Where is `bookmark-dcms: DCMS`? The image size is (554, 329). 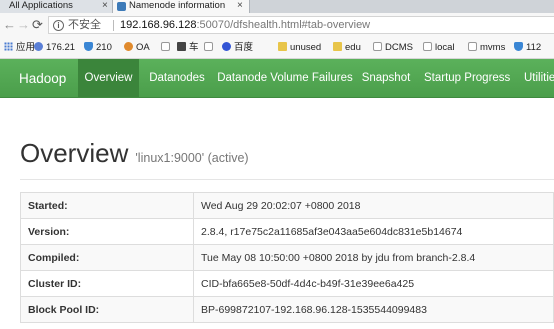
bookmark-dcms: DCMS is located at coordinates (393, 48).